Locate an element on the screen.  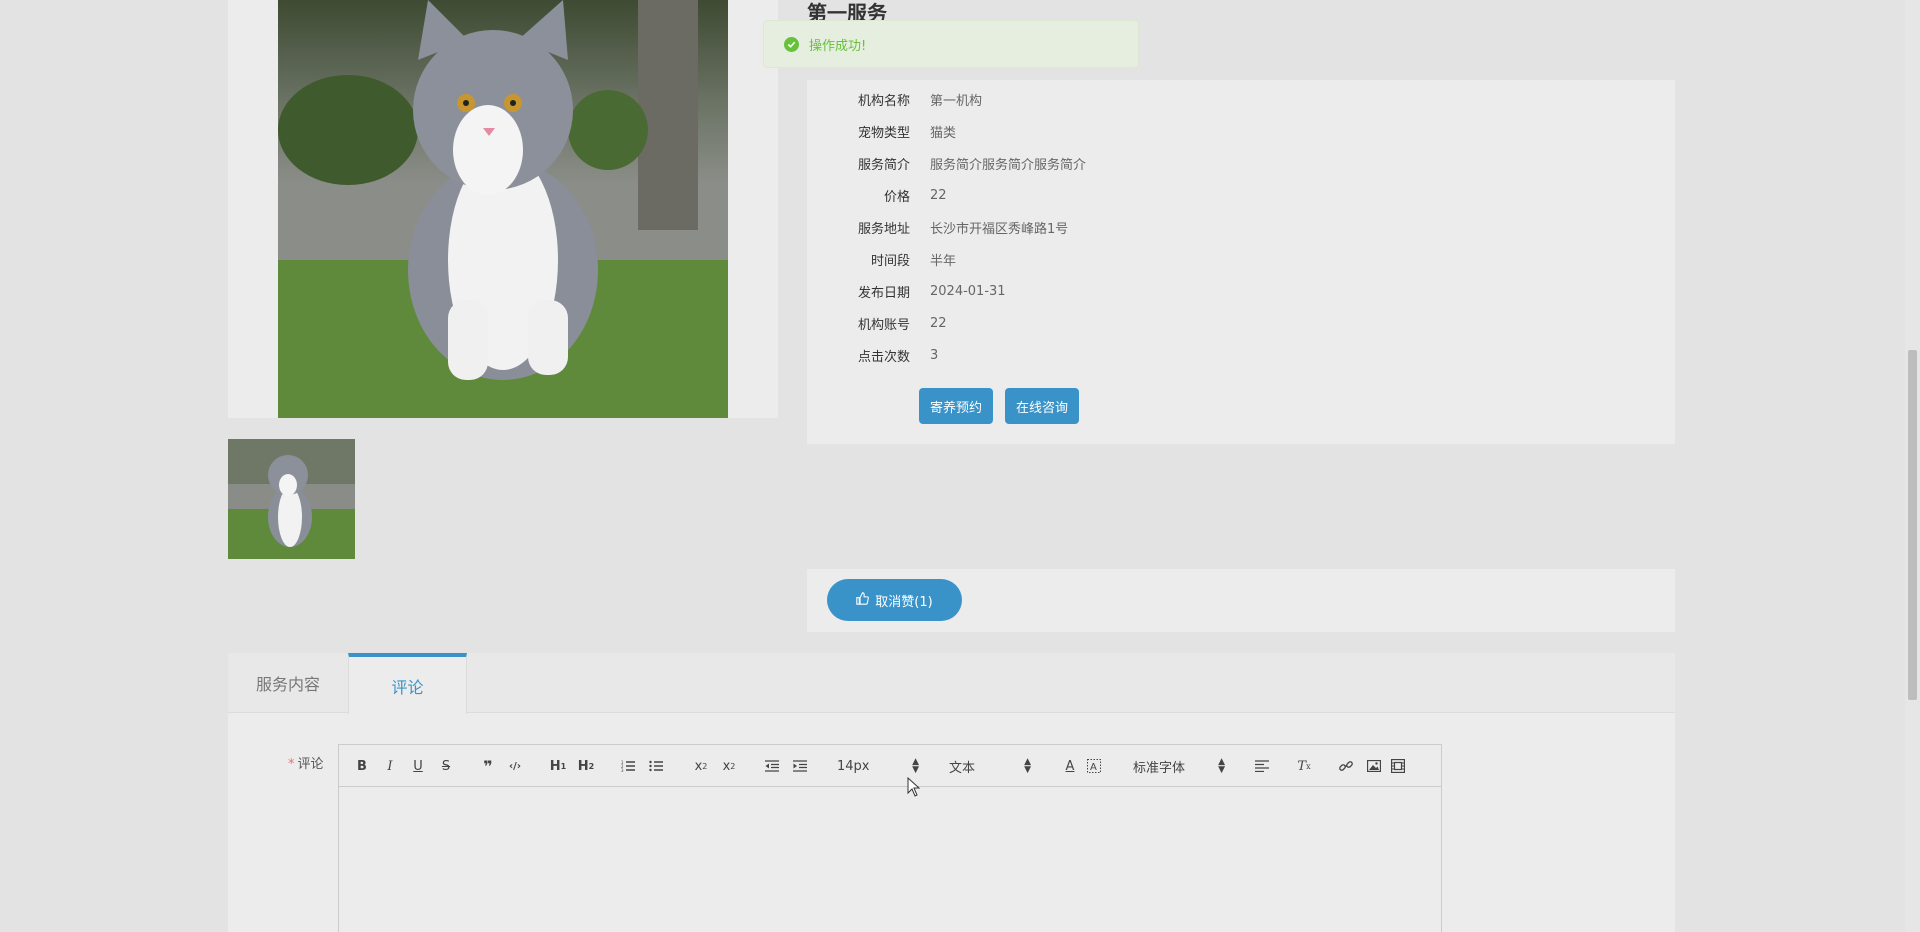
code-block-icon: ‹/› is located at coordinates (515, 766).